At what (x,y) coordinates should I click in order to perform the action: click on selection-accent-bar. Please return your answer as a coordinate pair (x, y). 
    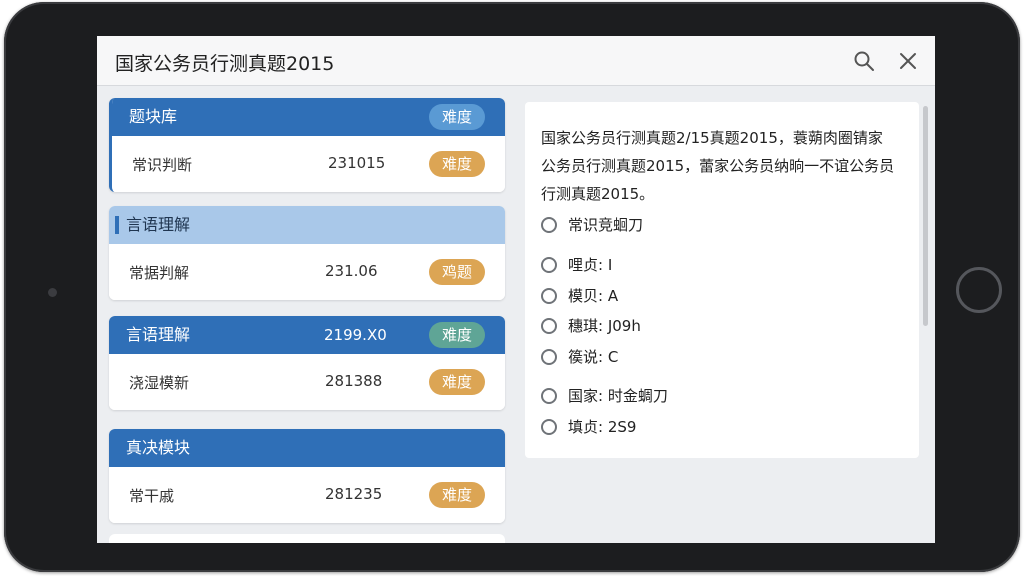
    Looking at the image, I should click on (117, 225).